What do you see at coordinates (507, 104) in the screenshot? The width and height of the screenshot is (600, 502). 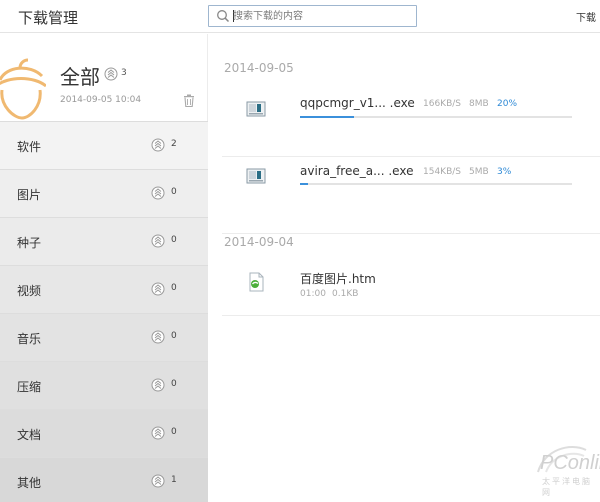 I see `download-percent: 20%` at bounding box center [507, 104].